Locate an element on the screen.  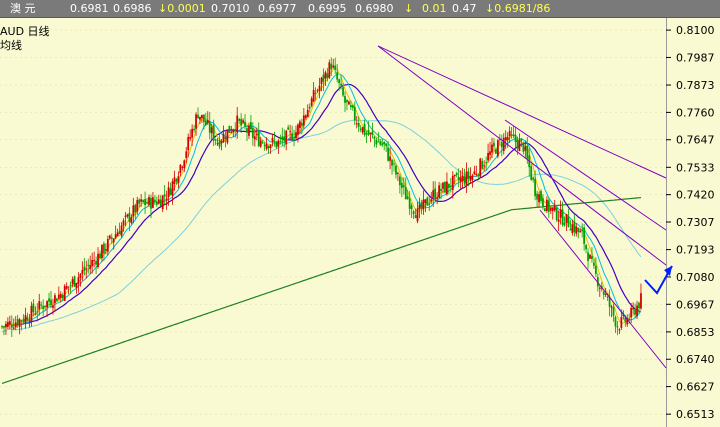
trend-channel-line is located at coordinates (522, 112).